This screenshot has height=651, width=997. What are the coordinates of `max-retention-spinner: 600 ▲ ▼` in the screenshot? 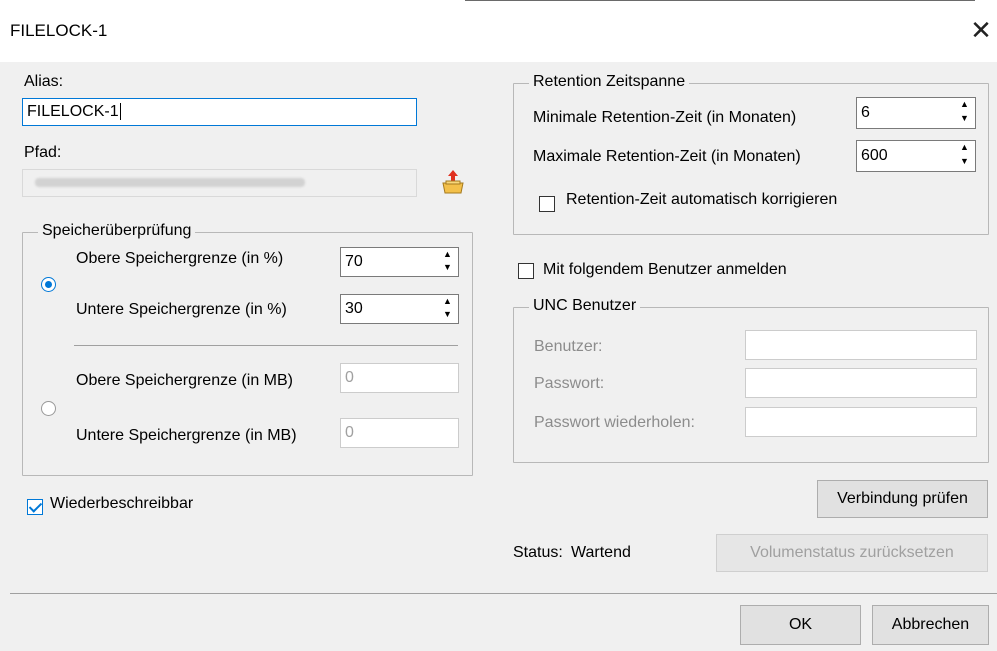 It's located at (916, 156).